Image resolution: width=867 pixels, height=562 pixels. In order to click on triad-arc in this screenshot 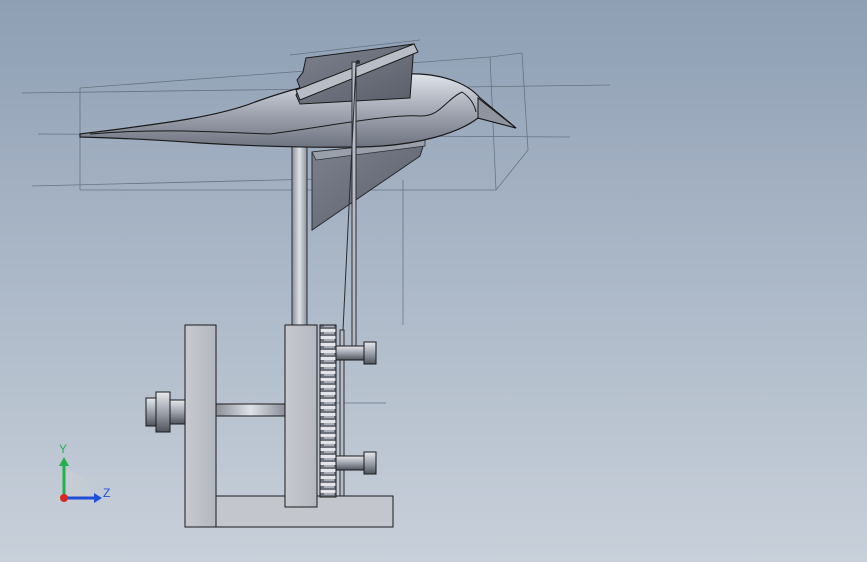, I will do `click(78, 484)`.